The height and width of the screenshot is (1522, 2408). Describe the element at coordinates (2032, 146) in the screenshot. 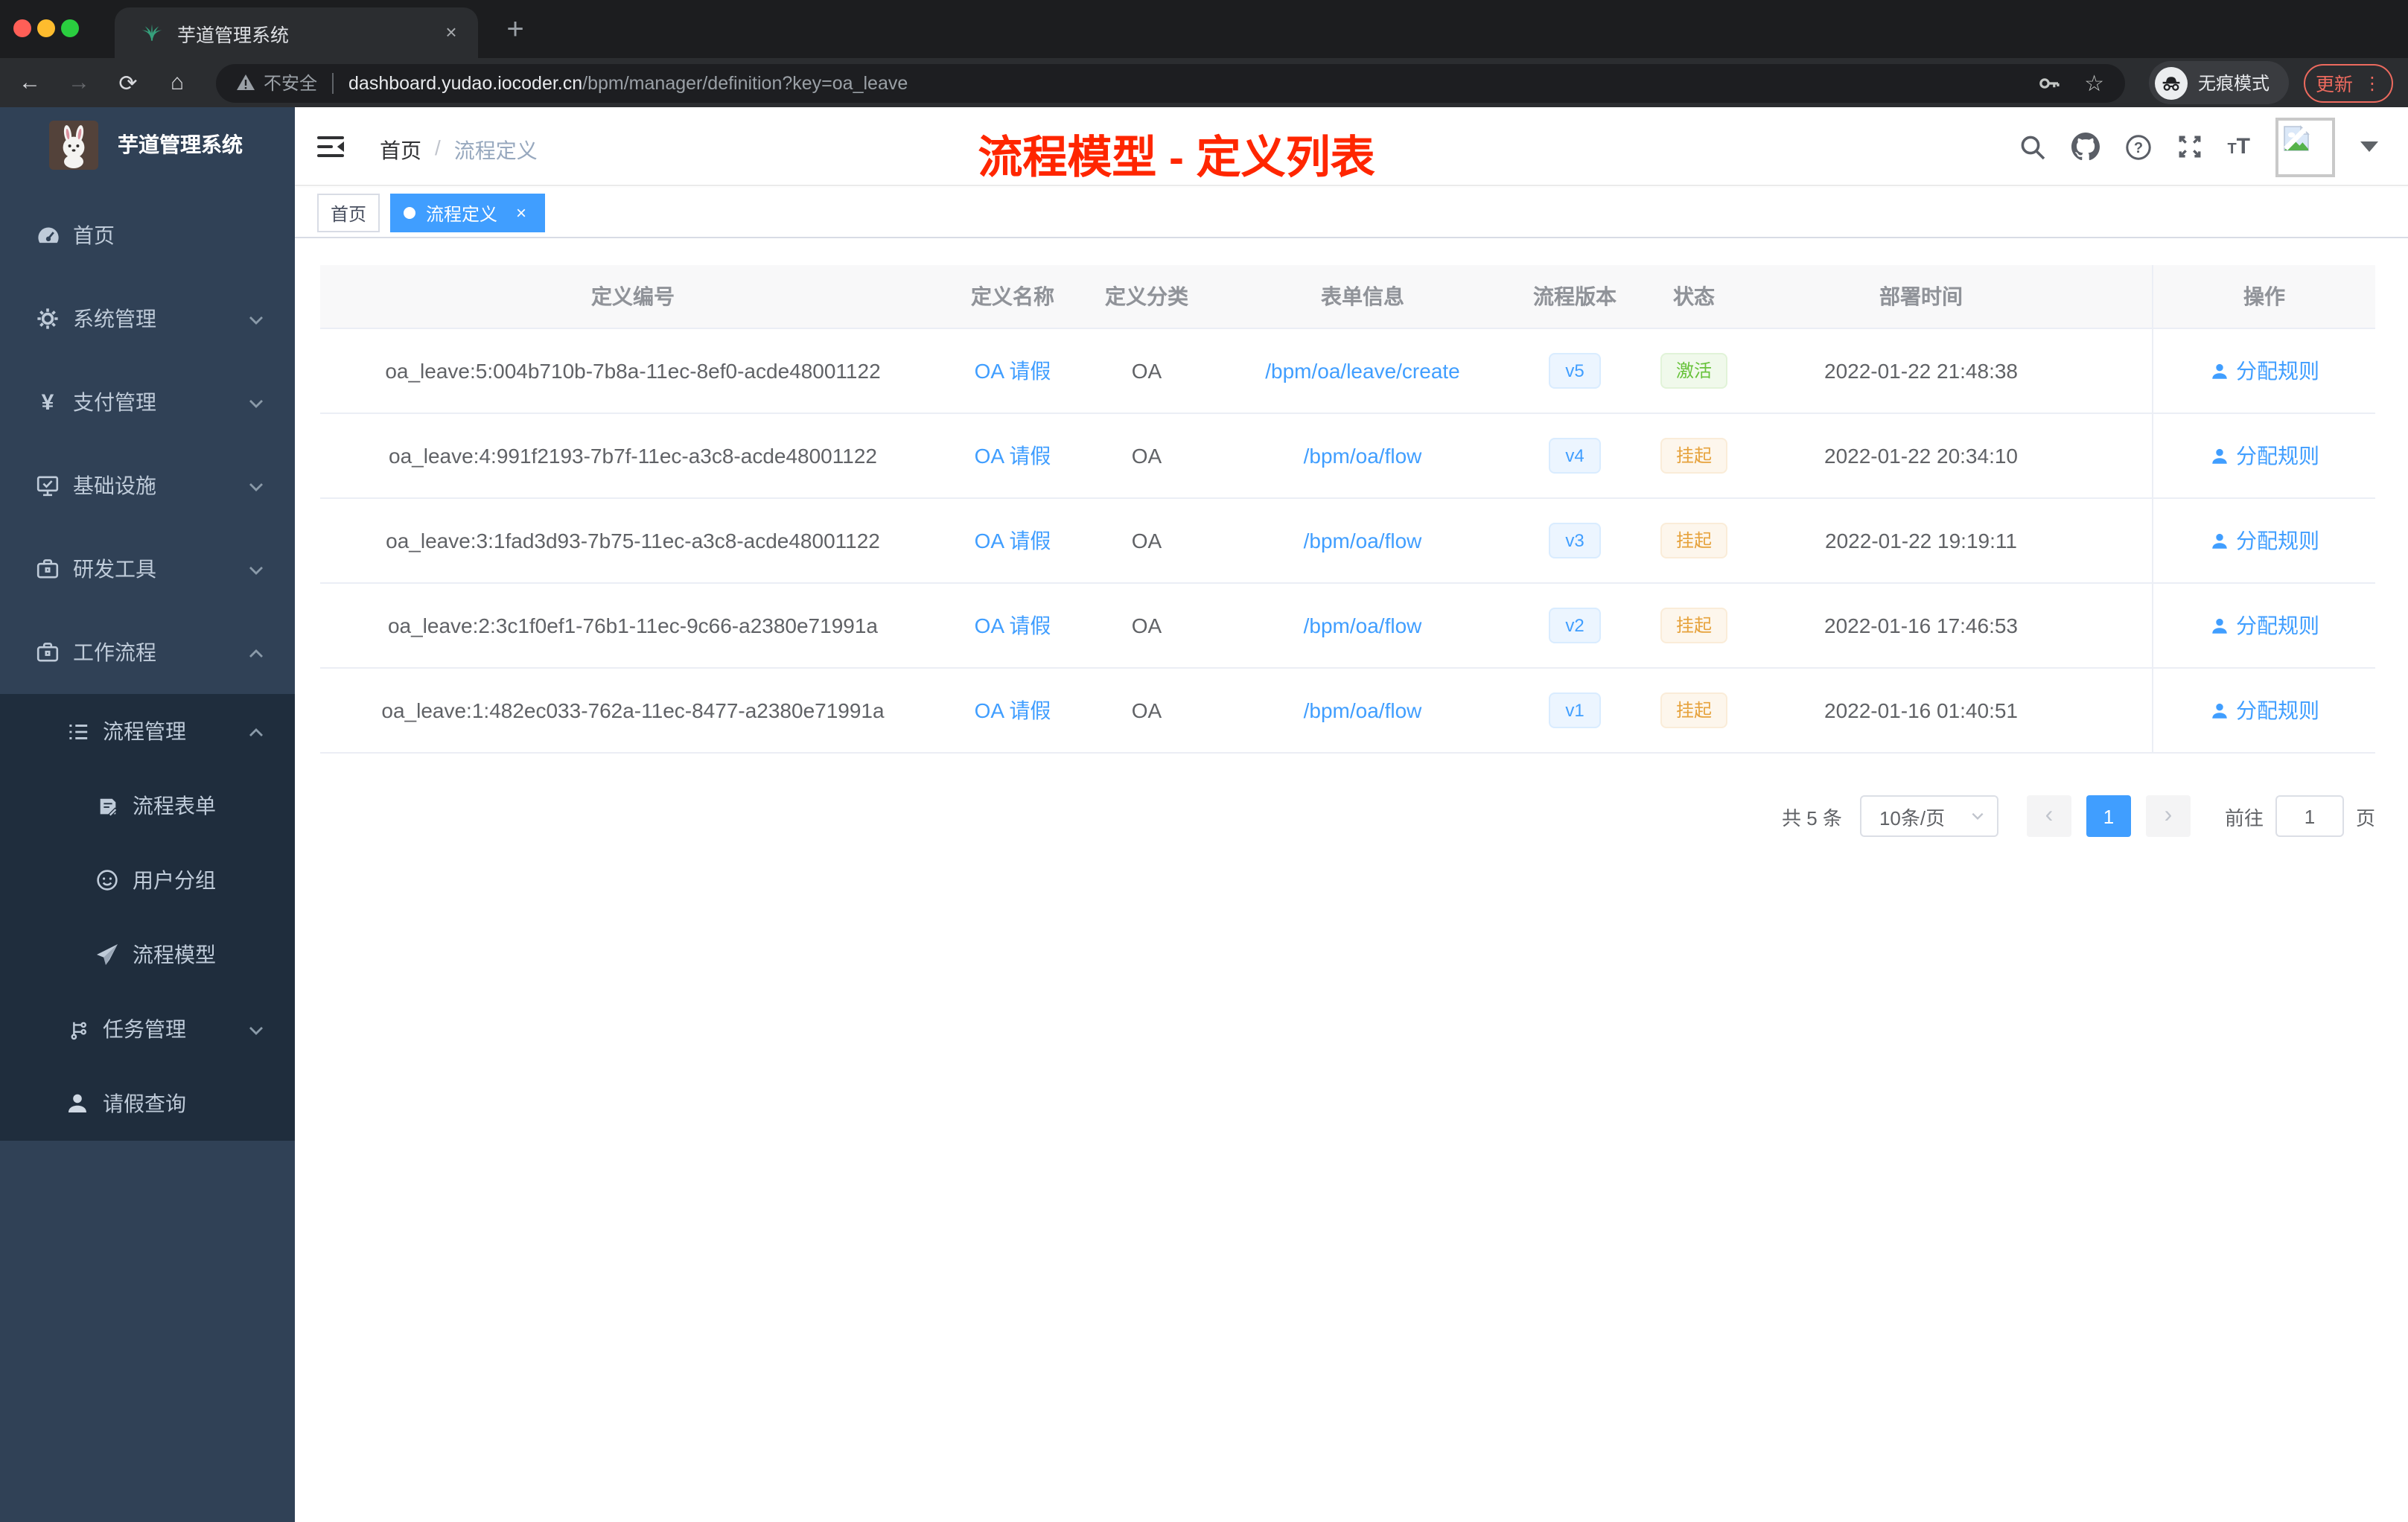

I see `search-icon` at that location.